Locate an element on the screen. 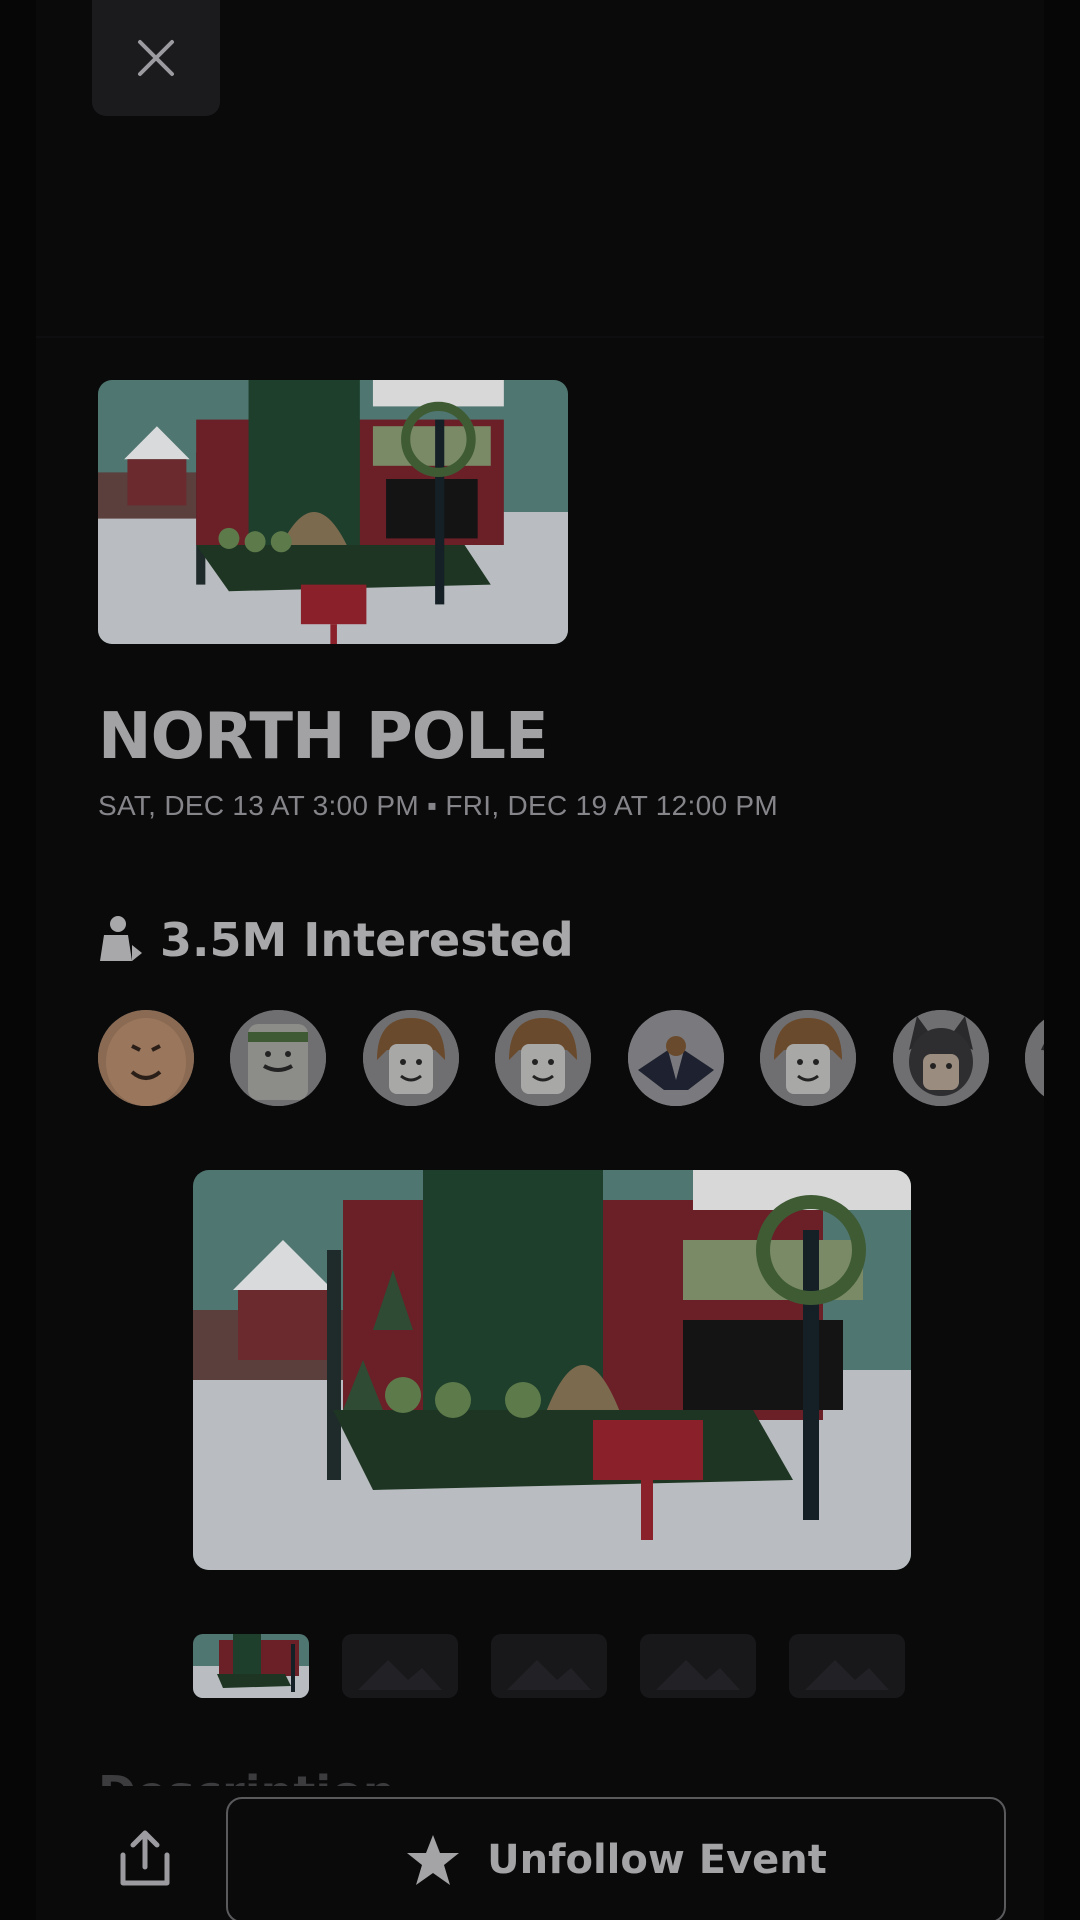 This screenshot has width=1080, height=1920. interested-avatars is located at coordinates (571, 1058).